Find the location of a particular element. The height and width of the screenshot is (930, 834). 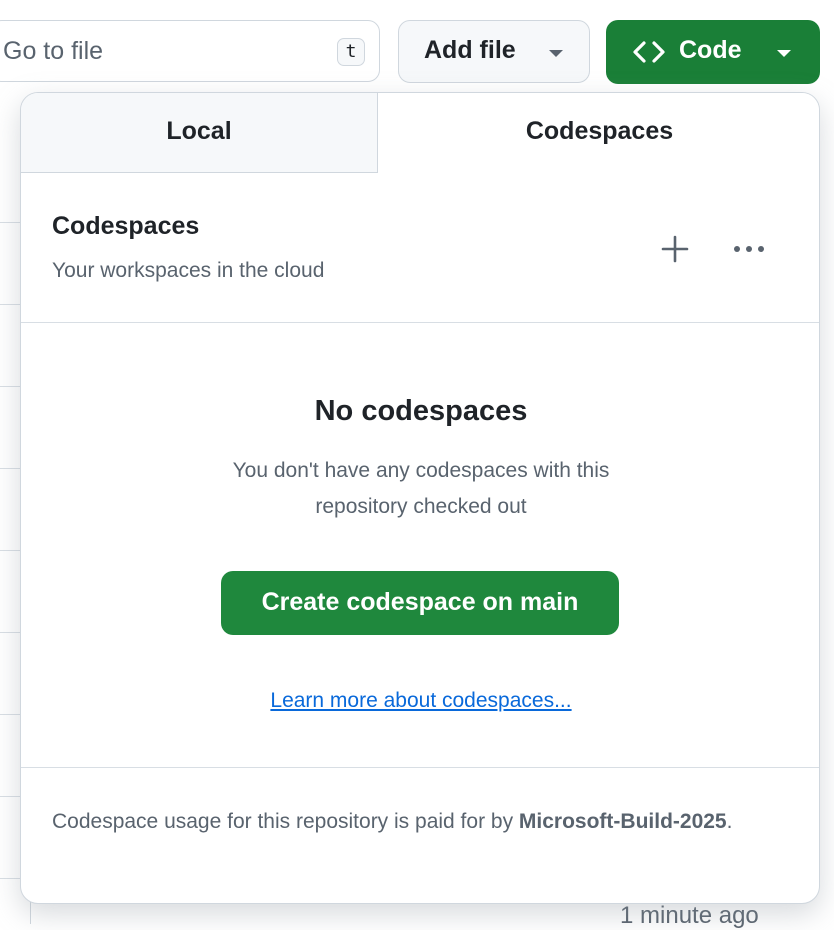

empty-state-title: No codespaces is located at coordinates (421, 411).